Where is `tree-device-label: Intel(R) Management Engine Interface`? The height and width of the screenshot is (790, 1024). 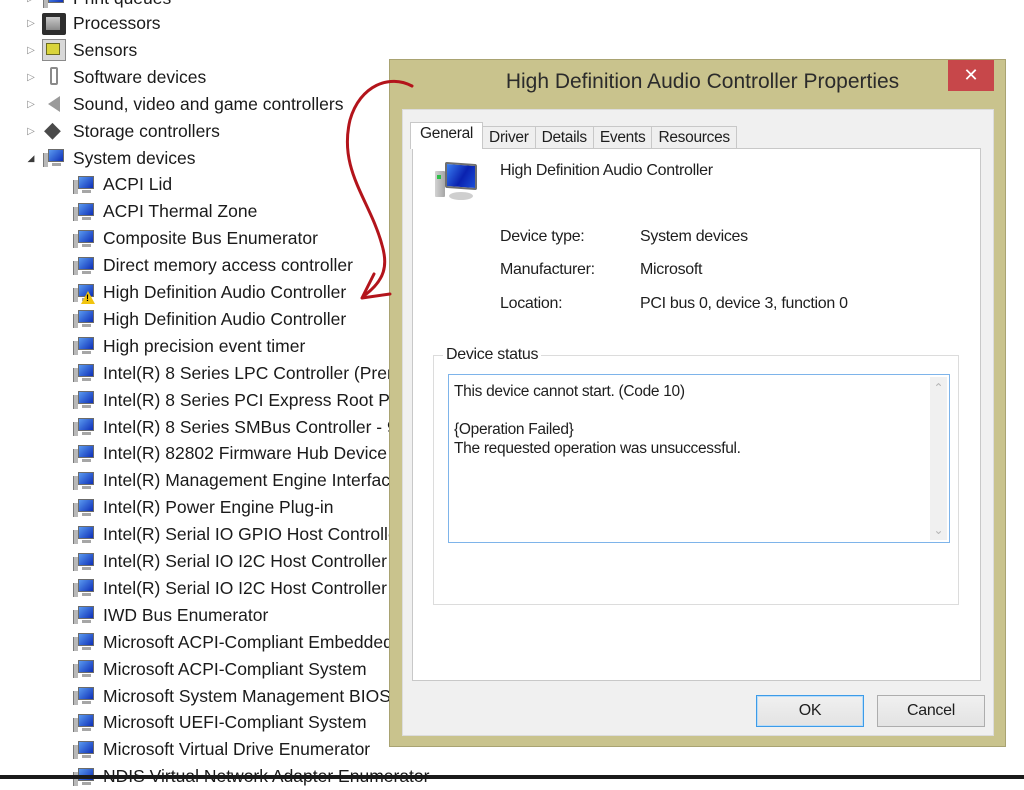 tree-device-label: Intel(R) Management Engine Interface is located at coordinates (251, 480).